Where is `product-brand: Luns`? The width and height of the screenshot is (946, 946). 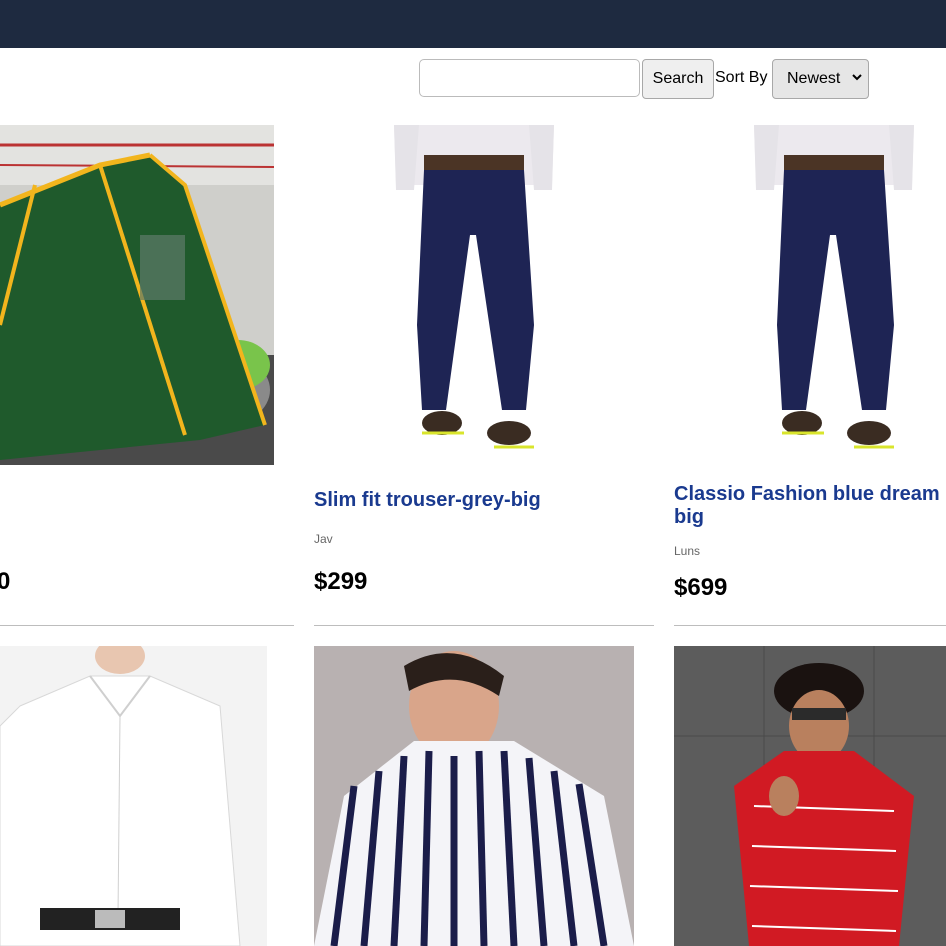
product-brand: Luns is located at coordinates (687, 551).